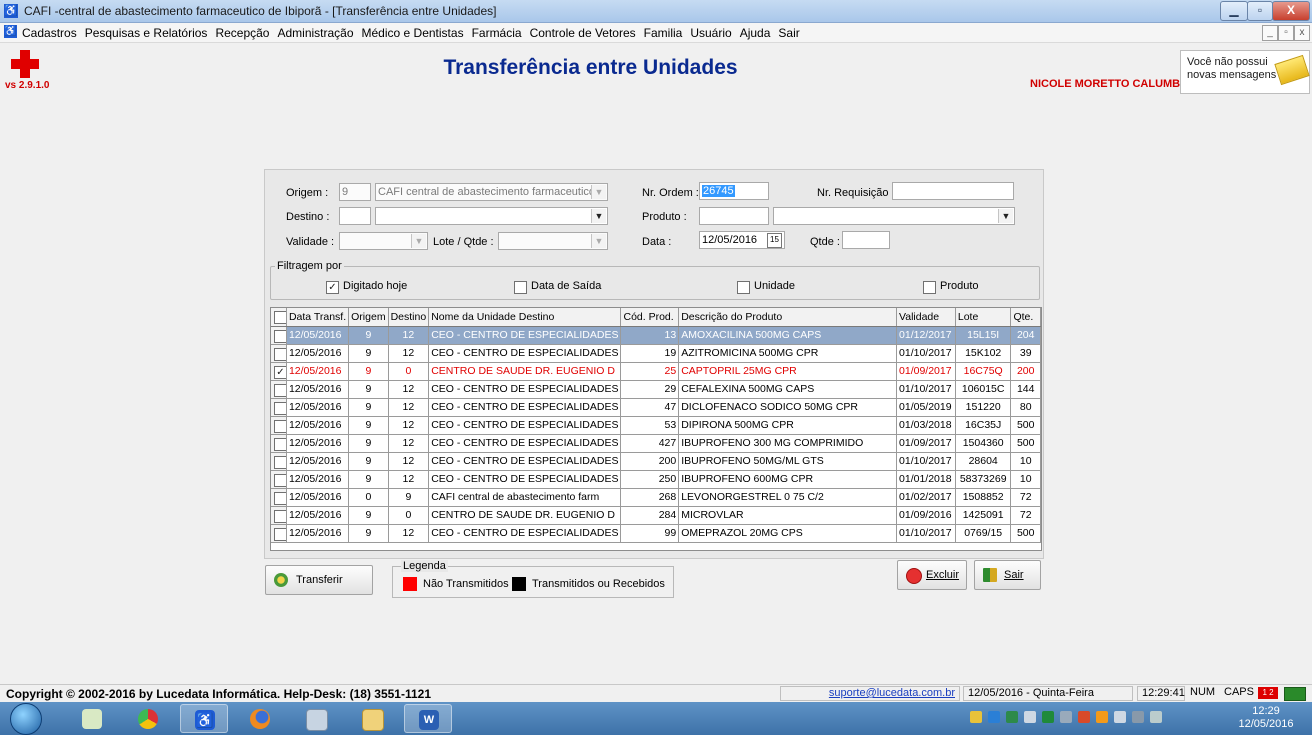 This screenshot has height=735, width=1312. What do you see at coordinates (788, 33) in the screenshot?
I see `menu-sair: Sair` at bounding box center [788, 33].